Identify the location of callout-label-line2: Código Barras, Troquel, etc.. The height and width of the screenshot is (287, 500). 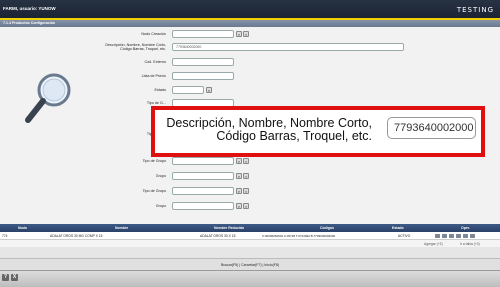
(294, 136).